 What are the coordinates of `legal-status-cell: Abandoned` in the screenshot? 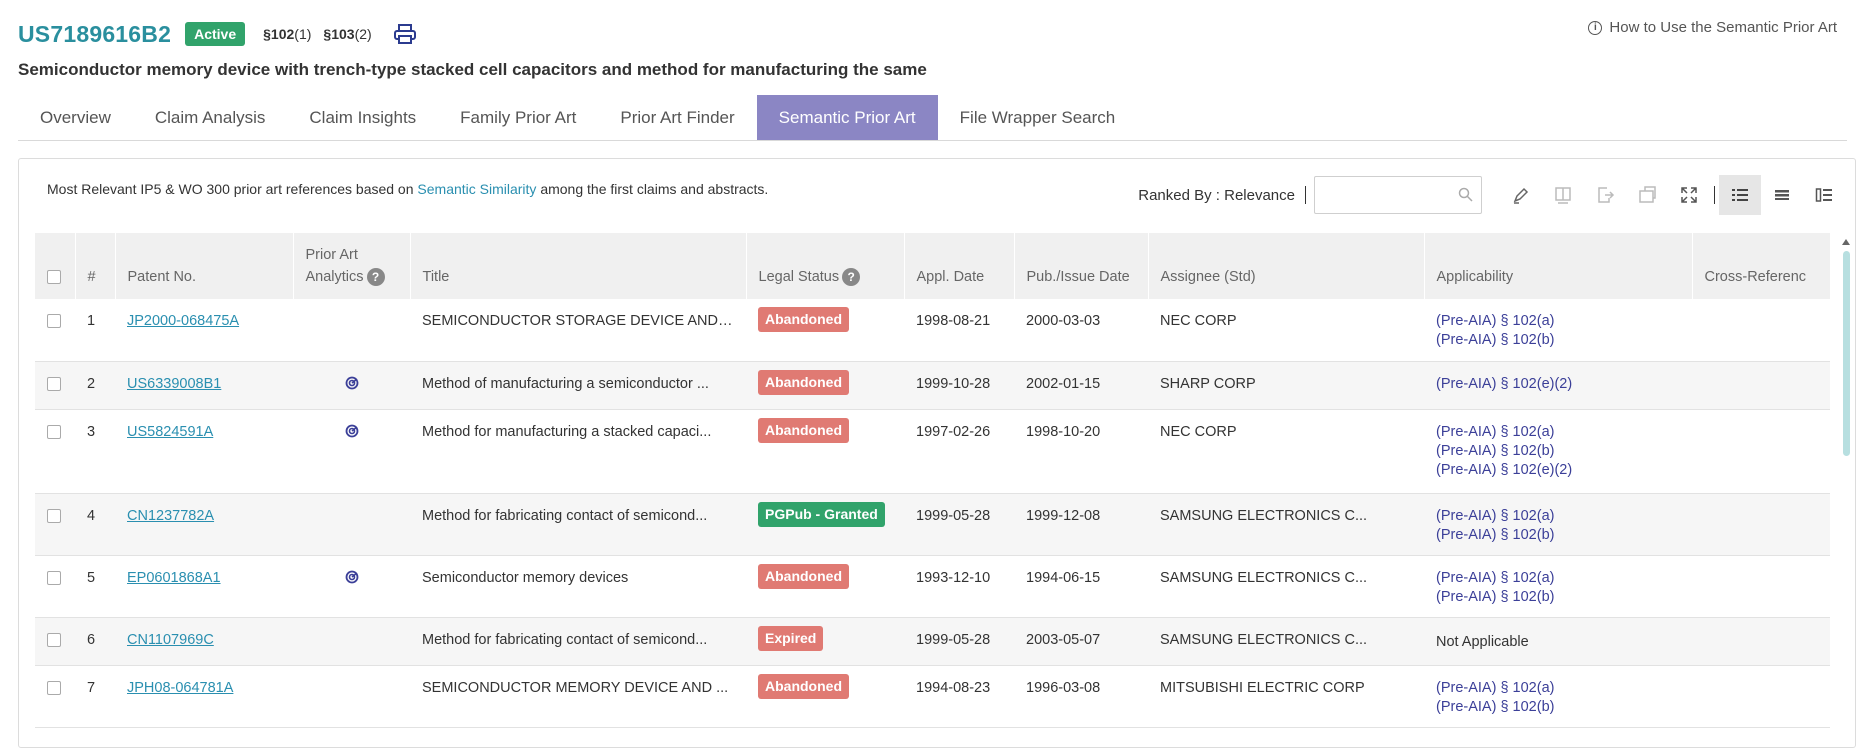 It's located at (825, 451).